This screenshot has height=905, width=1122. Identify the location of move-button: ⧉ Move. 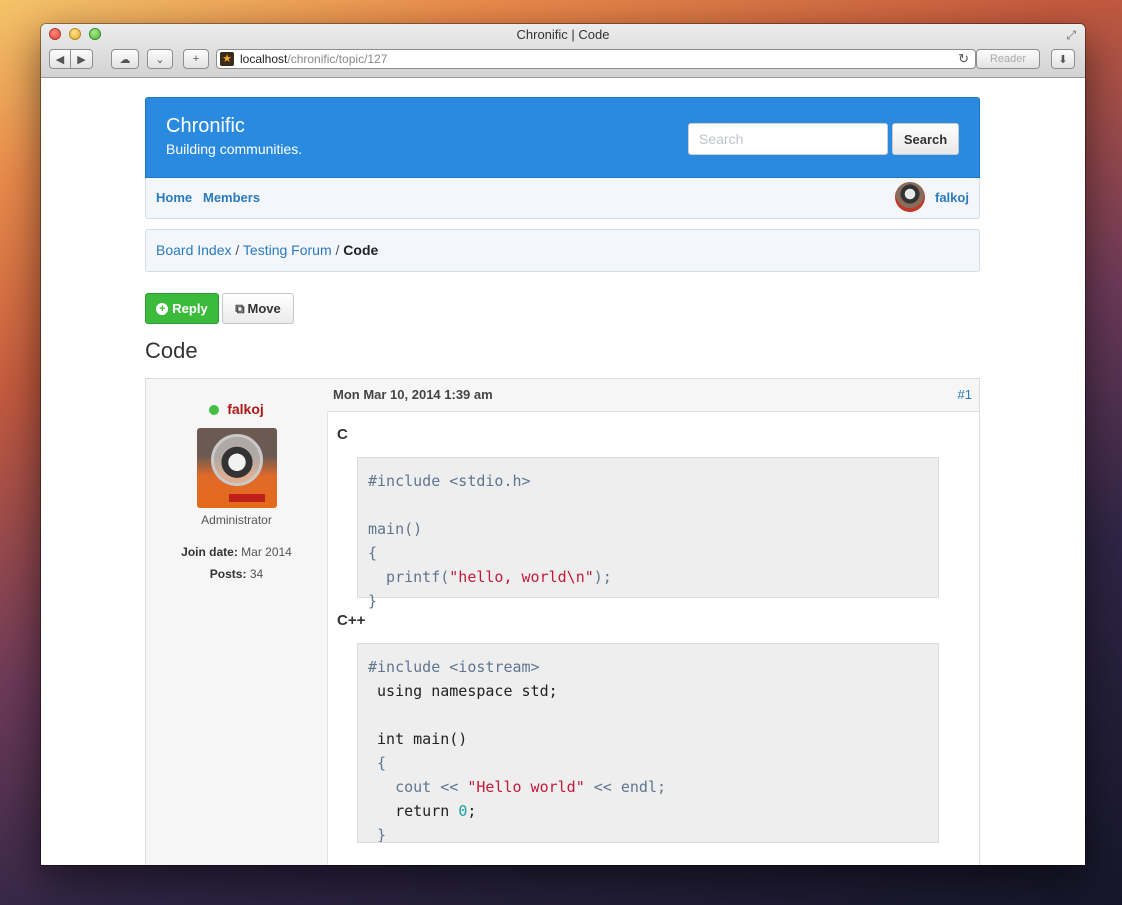
(258, 308).